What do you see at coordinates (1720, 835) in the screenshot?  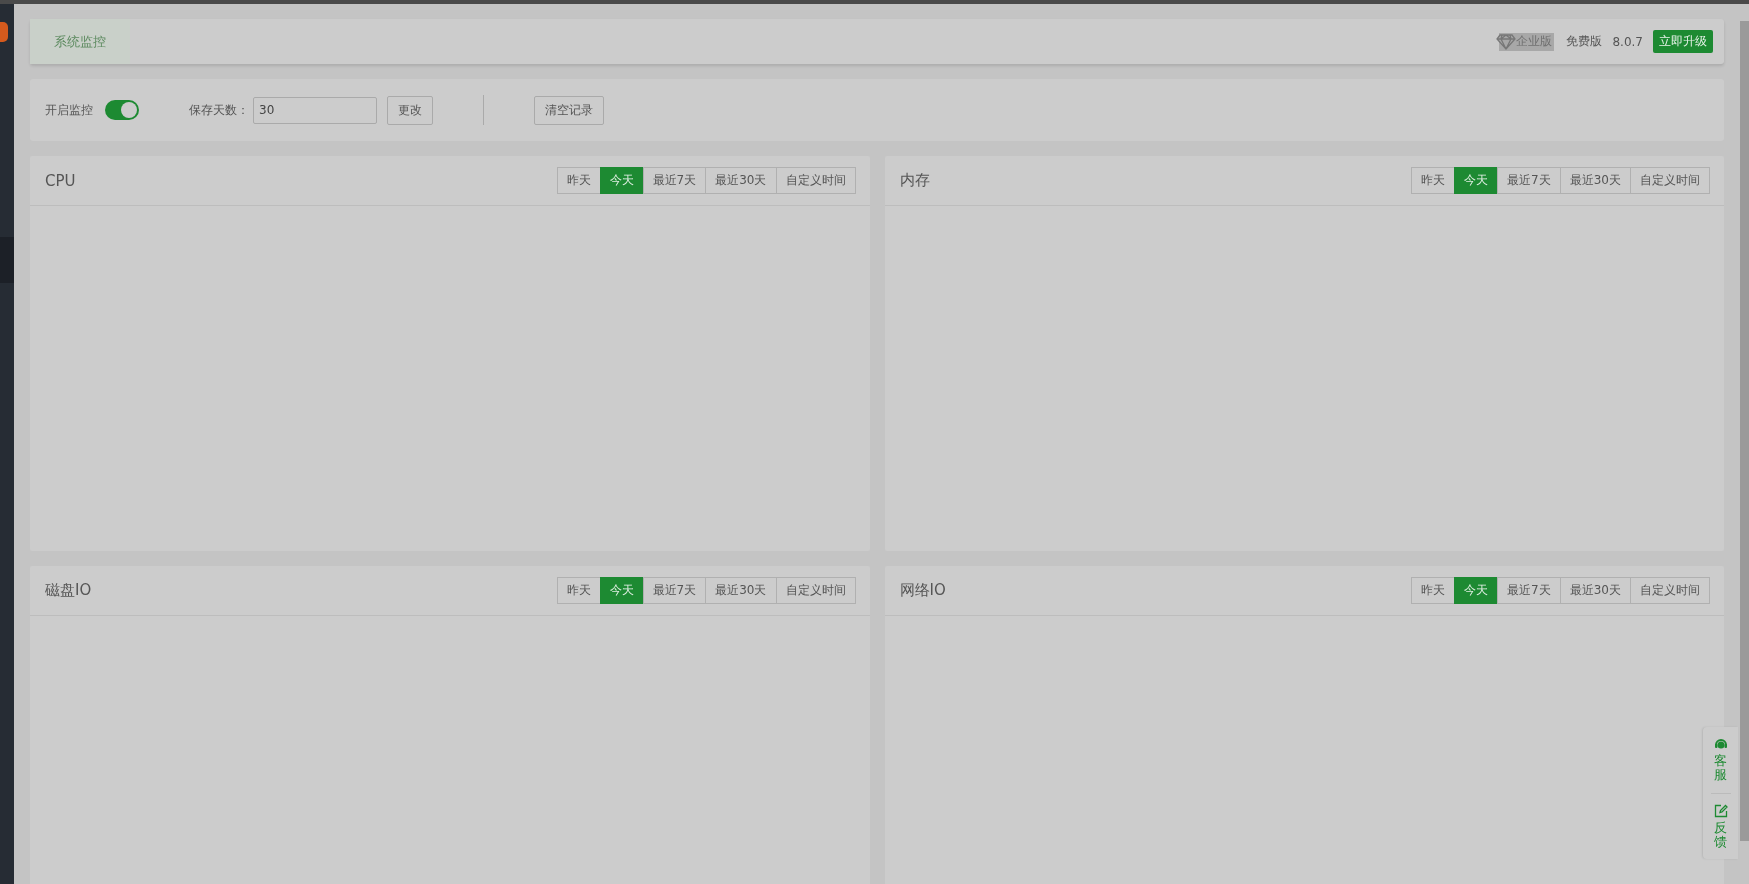 I see `side-widget-link: 反馈` at bounding box center [1720, 835].